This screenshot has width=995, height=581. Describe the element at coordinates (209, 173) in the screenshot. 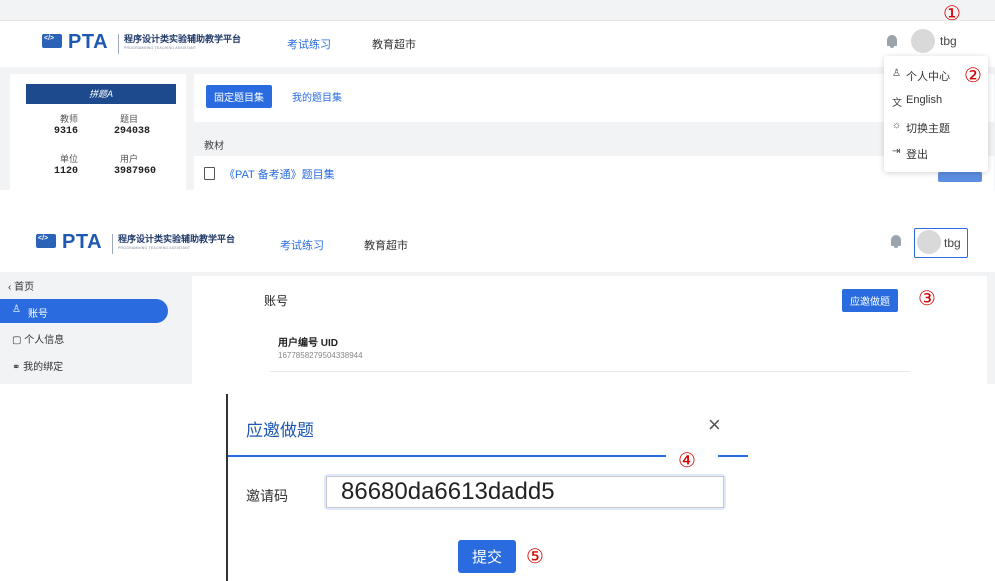

I see `book-icon` at that location.